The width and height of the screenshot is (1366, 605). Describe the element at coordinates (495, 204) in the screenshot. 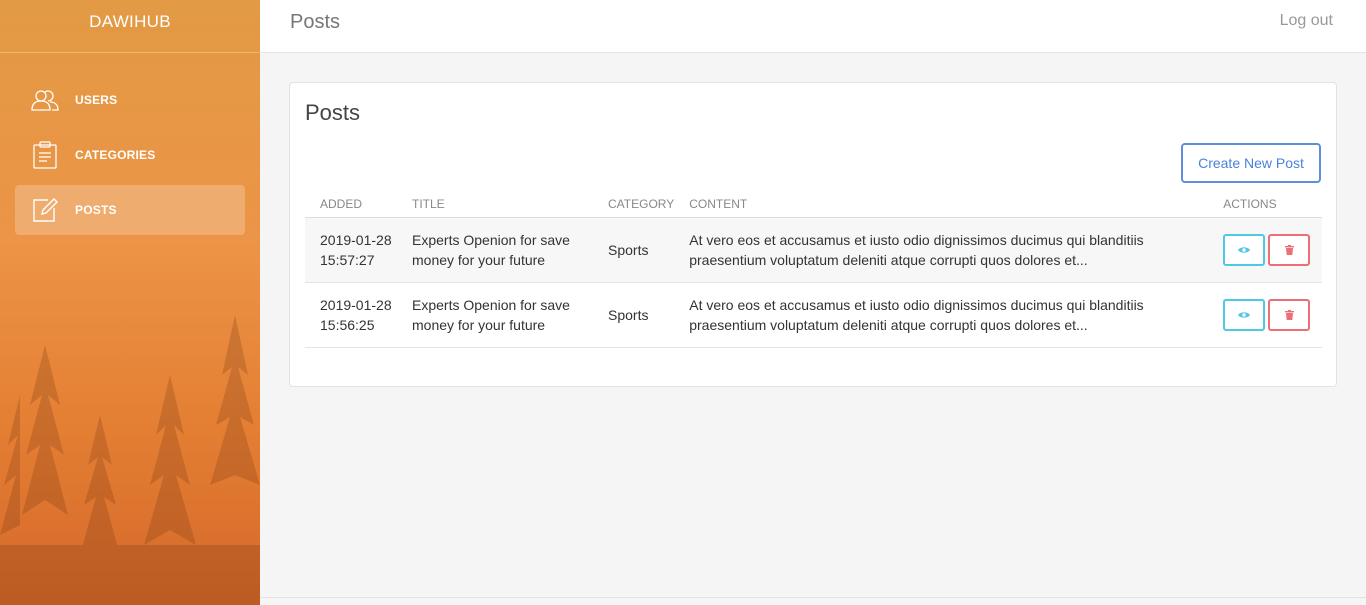

I see `column-header-title: TITLE` at that location.